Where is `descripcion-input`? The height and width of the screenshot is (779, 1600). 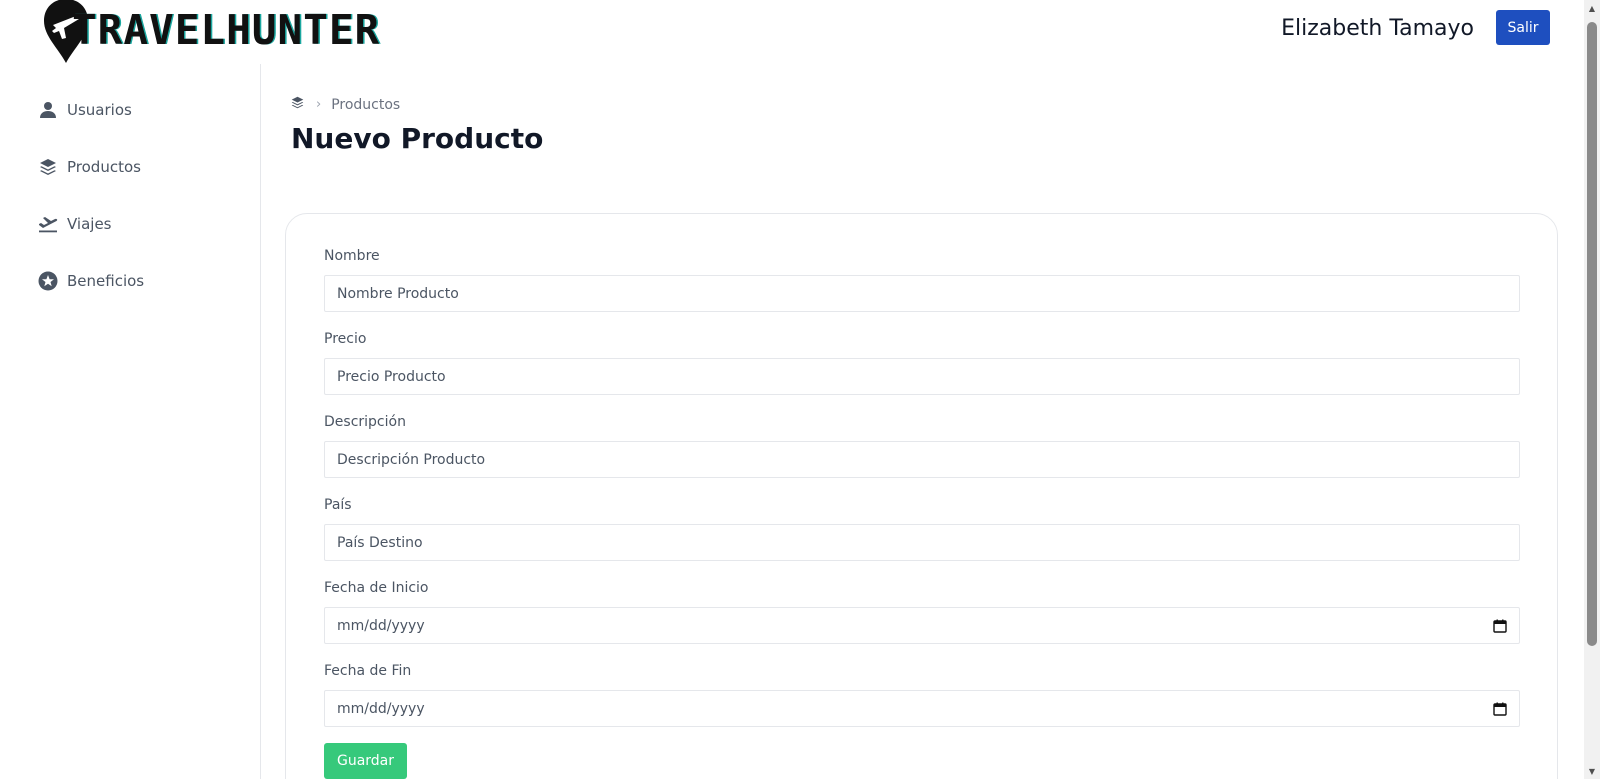
descripcion-input is located at coordinates (922, 459).